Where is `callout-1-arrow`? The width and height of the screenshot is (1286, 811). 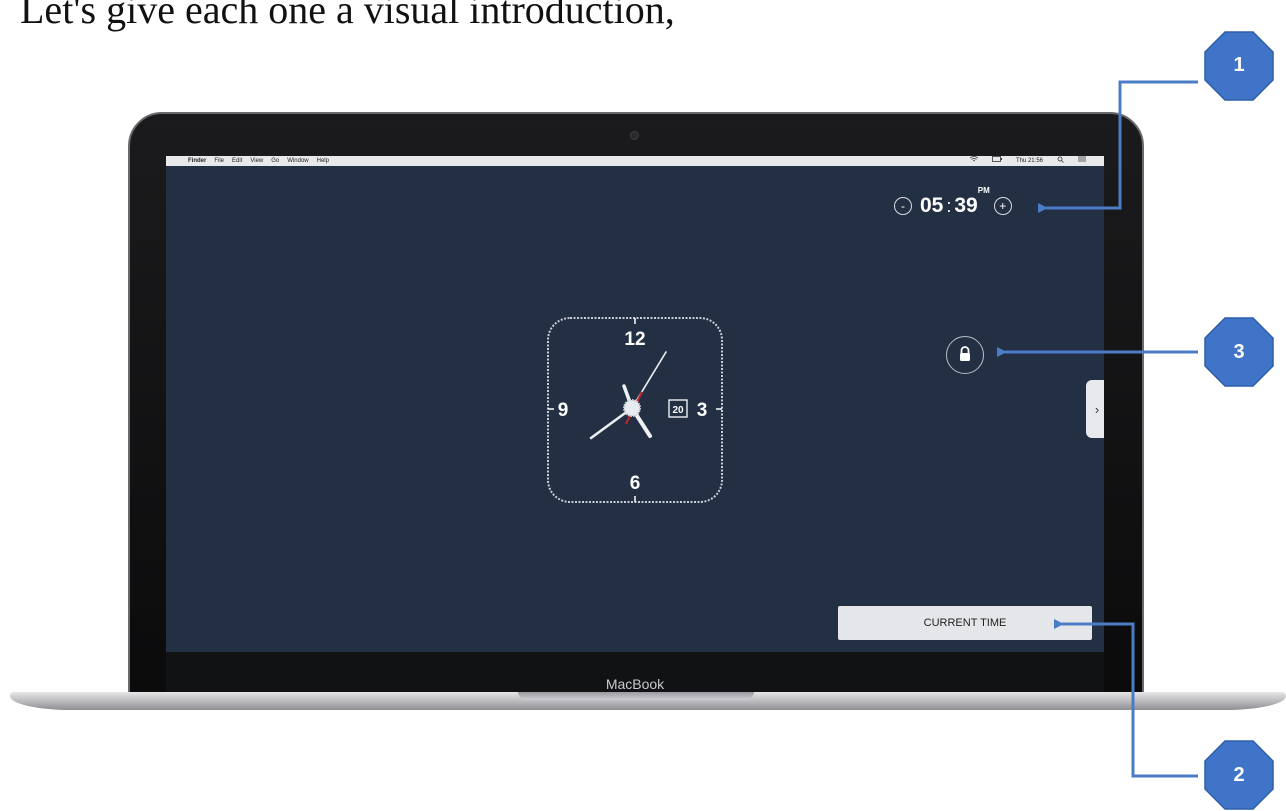 callout-1-arrow is located at coordinates (1118, 146).